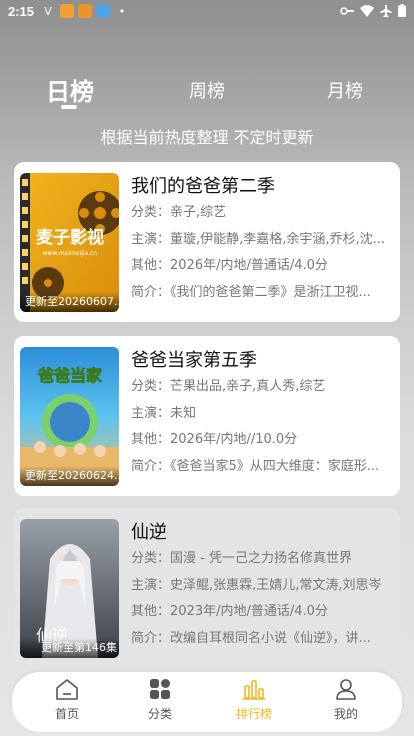 The image size is (414, 736). What do you see at coordinates (345, 90) in the screenshot?
I see `tab-monthly: 月榜` at bounding box center [345, 90].